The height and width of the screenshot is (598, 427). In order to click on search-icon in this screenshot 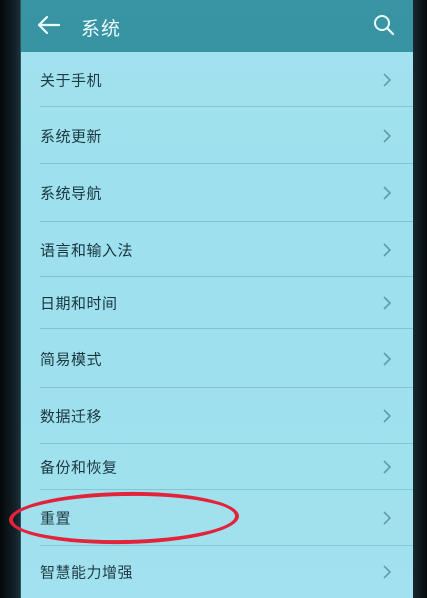, I will do `click(384, 25)`.